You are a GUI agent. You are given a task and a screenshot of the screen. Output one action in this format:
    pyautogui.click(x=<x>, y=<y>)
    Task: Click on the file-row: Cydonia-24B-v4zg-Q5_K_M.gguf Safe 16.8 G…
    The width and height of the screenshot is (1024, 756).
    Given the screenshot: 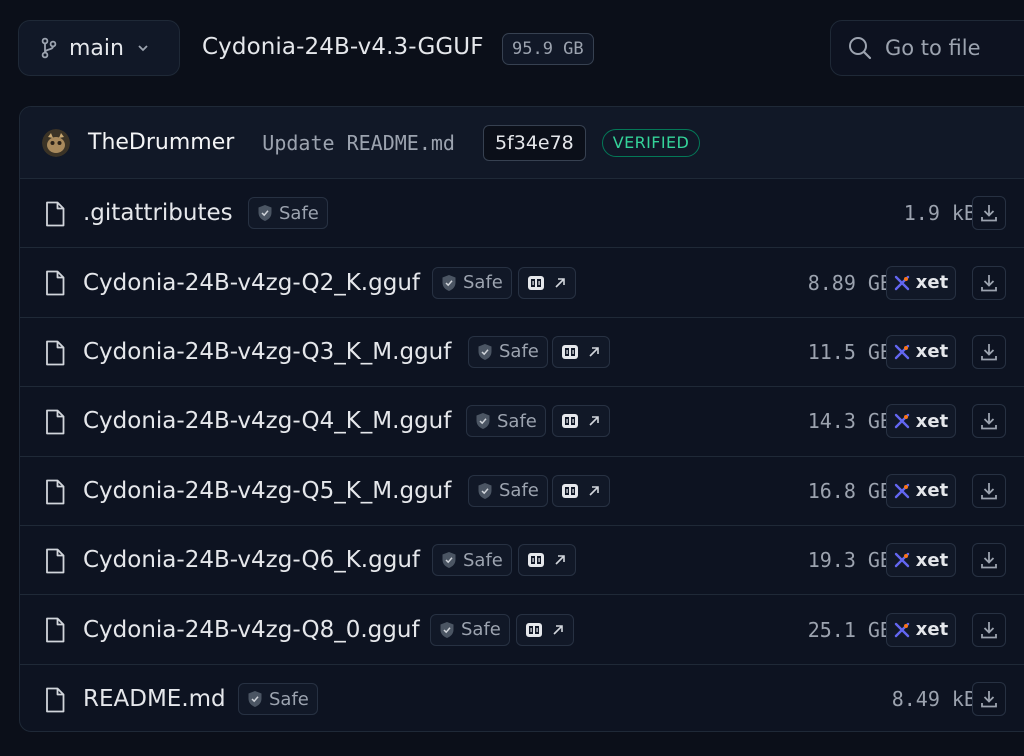 What is the action you would take?
    pyautogui.click(x=522, y=491)
    